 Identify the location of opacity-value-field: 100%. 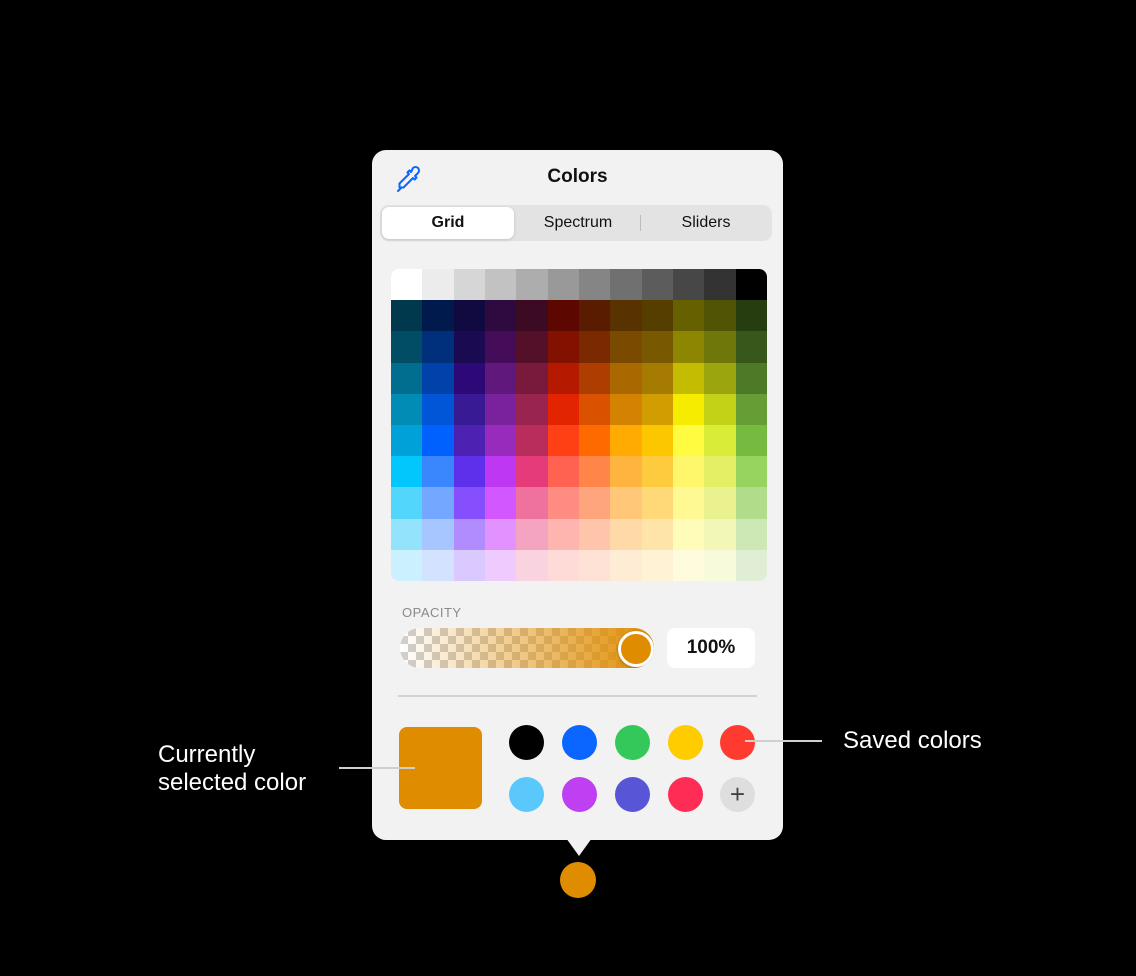
(711, 648).